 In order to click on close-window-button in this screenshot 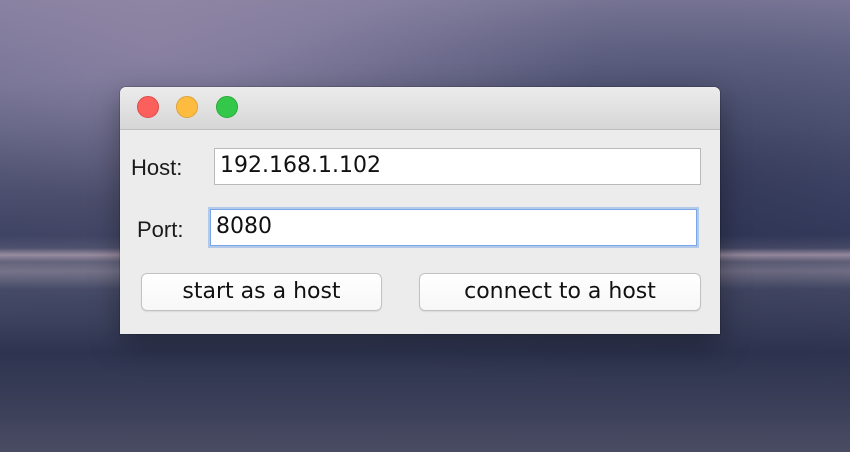, I will do `click(148, 107)`.